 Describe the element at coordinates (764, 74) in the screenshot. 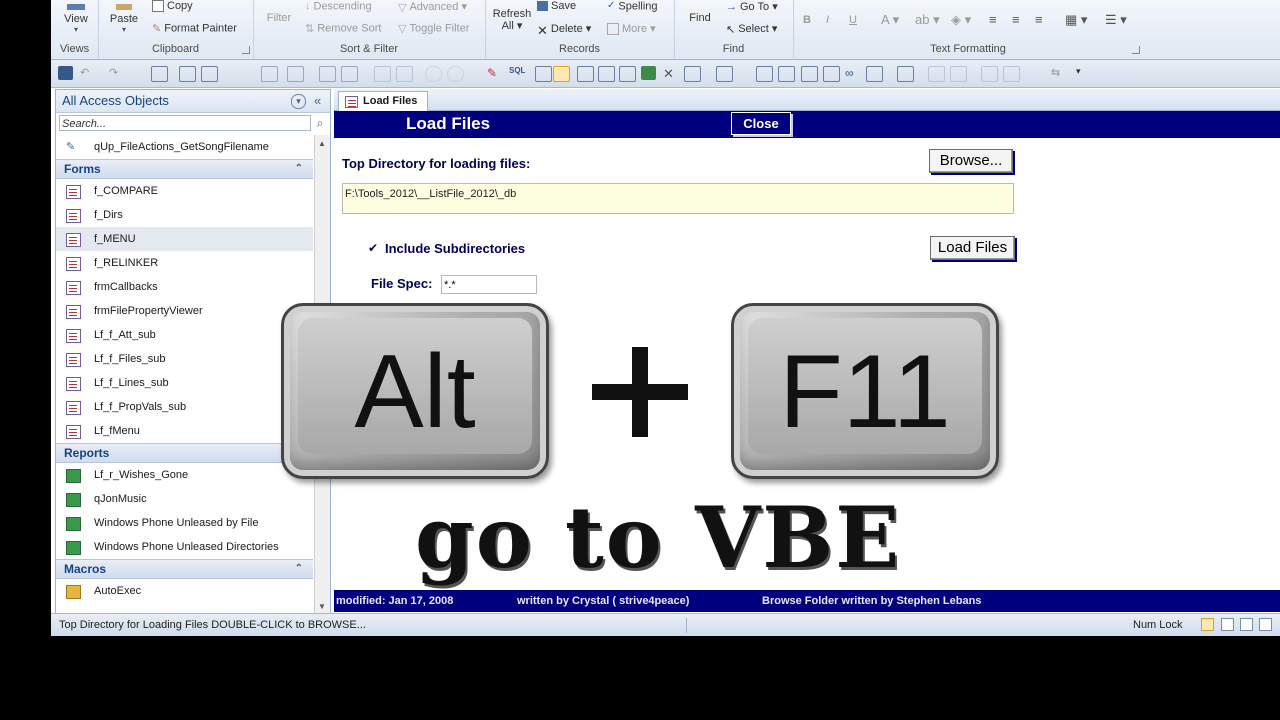

I see `import-icon` at that location.